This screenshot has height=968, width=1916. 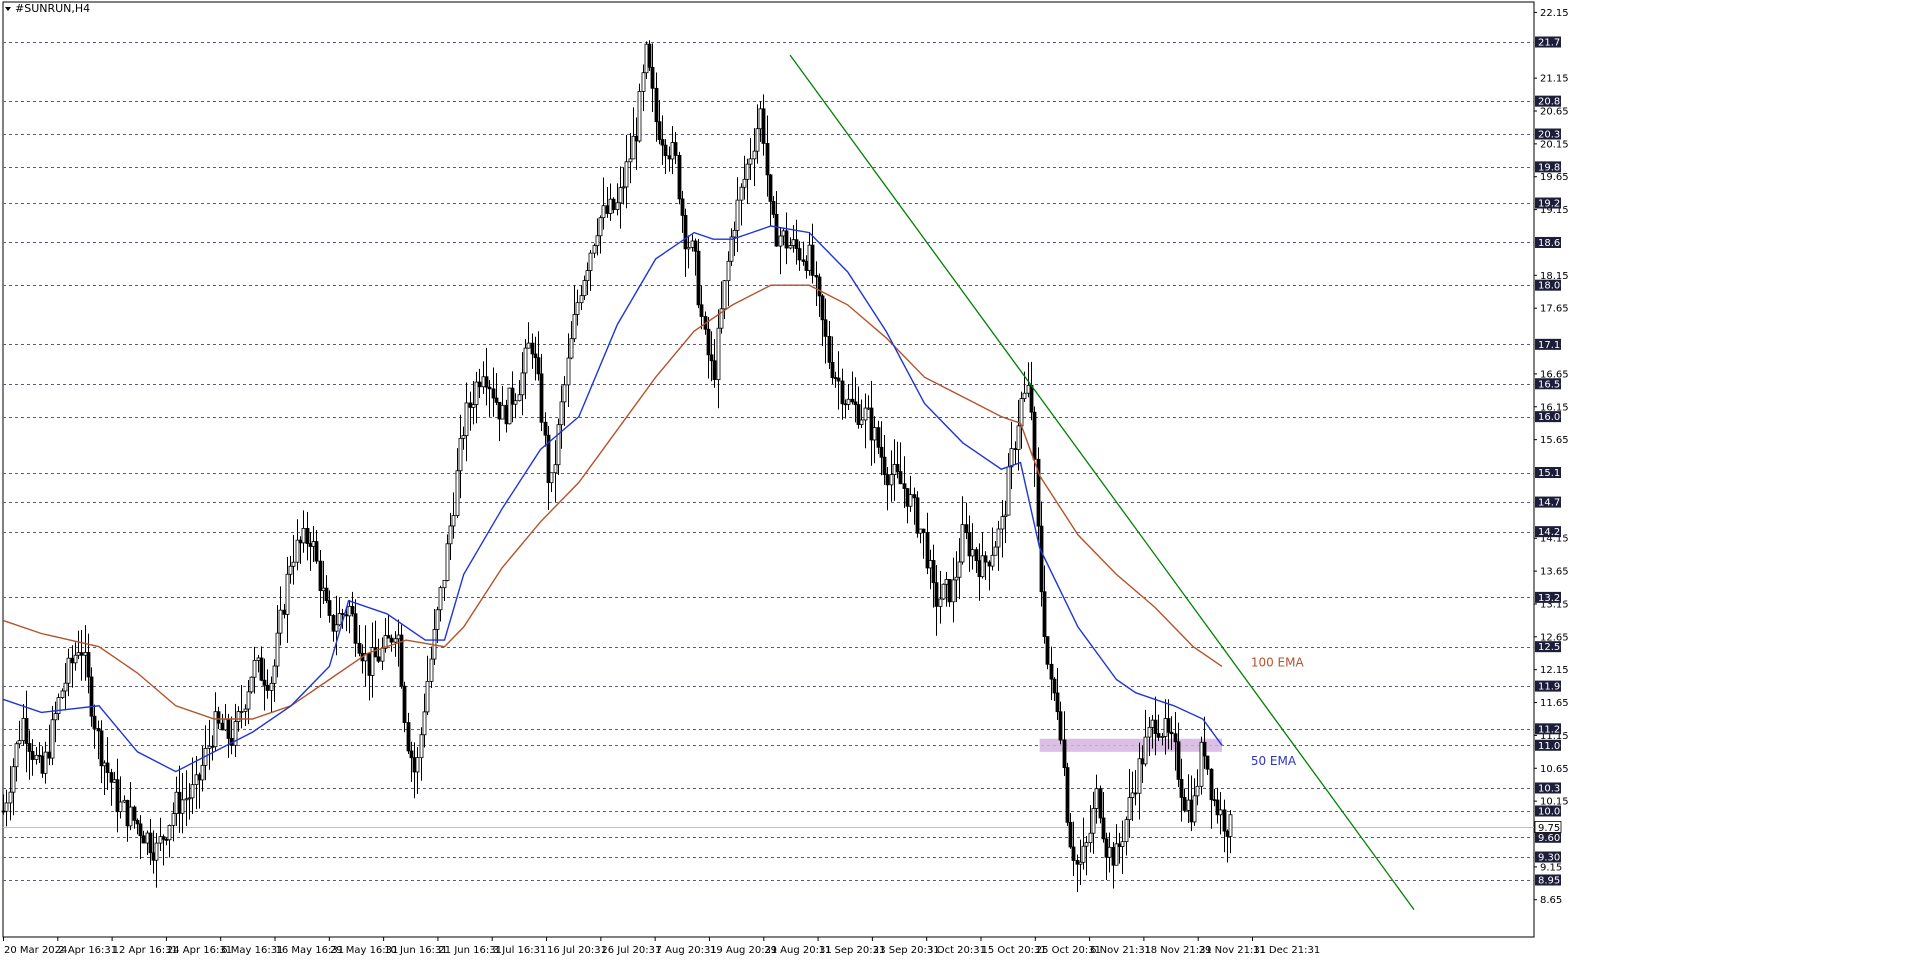 I want to click on price-level-label: 14.70, so click(x=1552, y=503).